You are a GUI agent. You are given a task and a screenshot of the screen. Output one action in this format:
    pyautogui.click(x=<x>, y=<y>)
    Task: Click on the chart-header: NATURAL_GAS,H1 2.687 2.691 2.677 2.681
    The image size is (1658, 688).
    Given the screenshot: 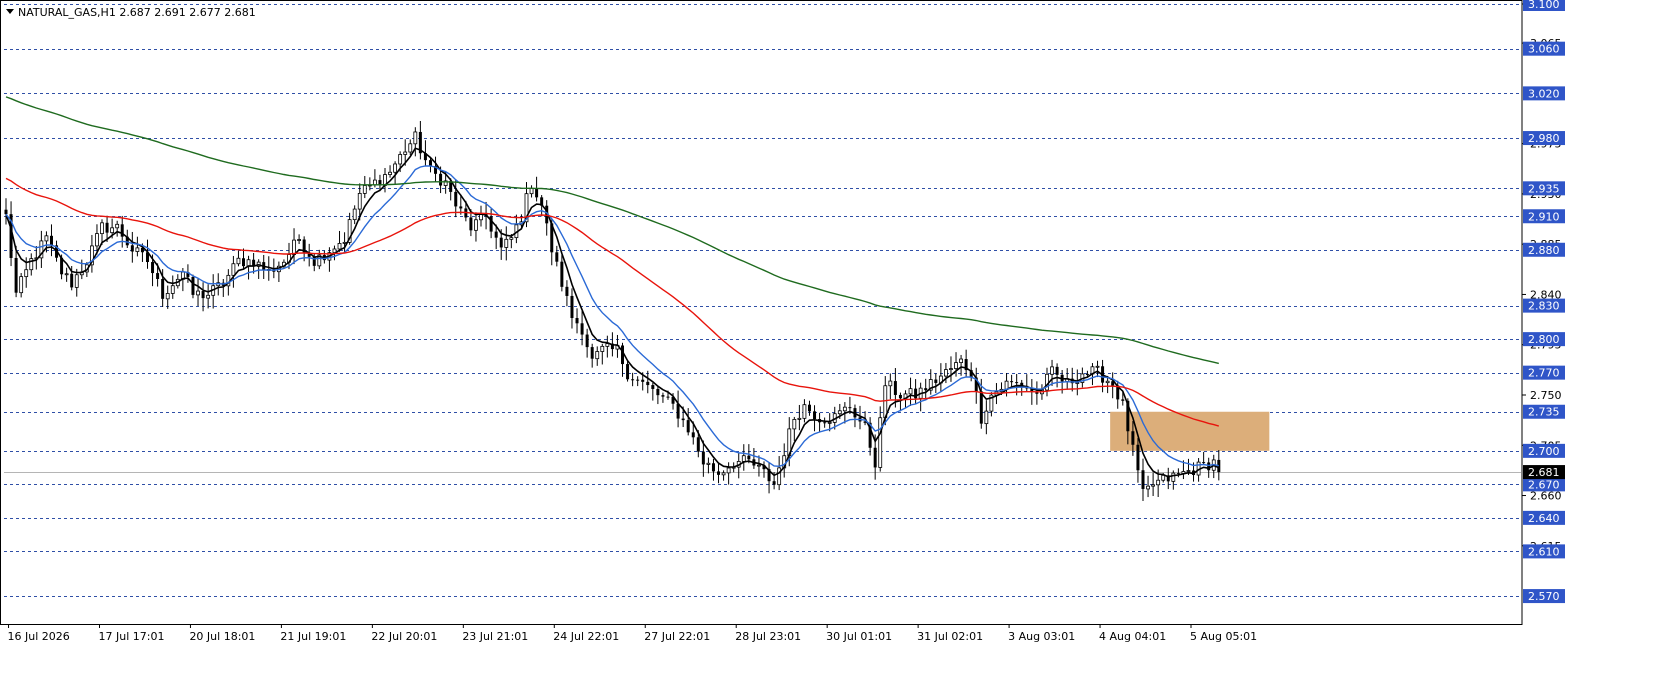 What is the action you would take?
    pyautogui.click(x=131, y=12)
    